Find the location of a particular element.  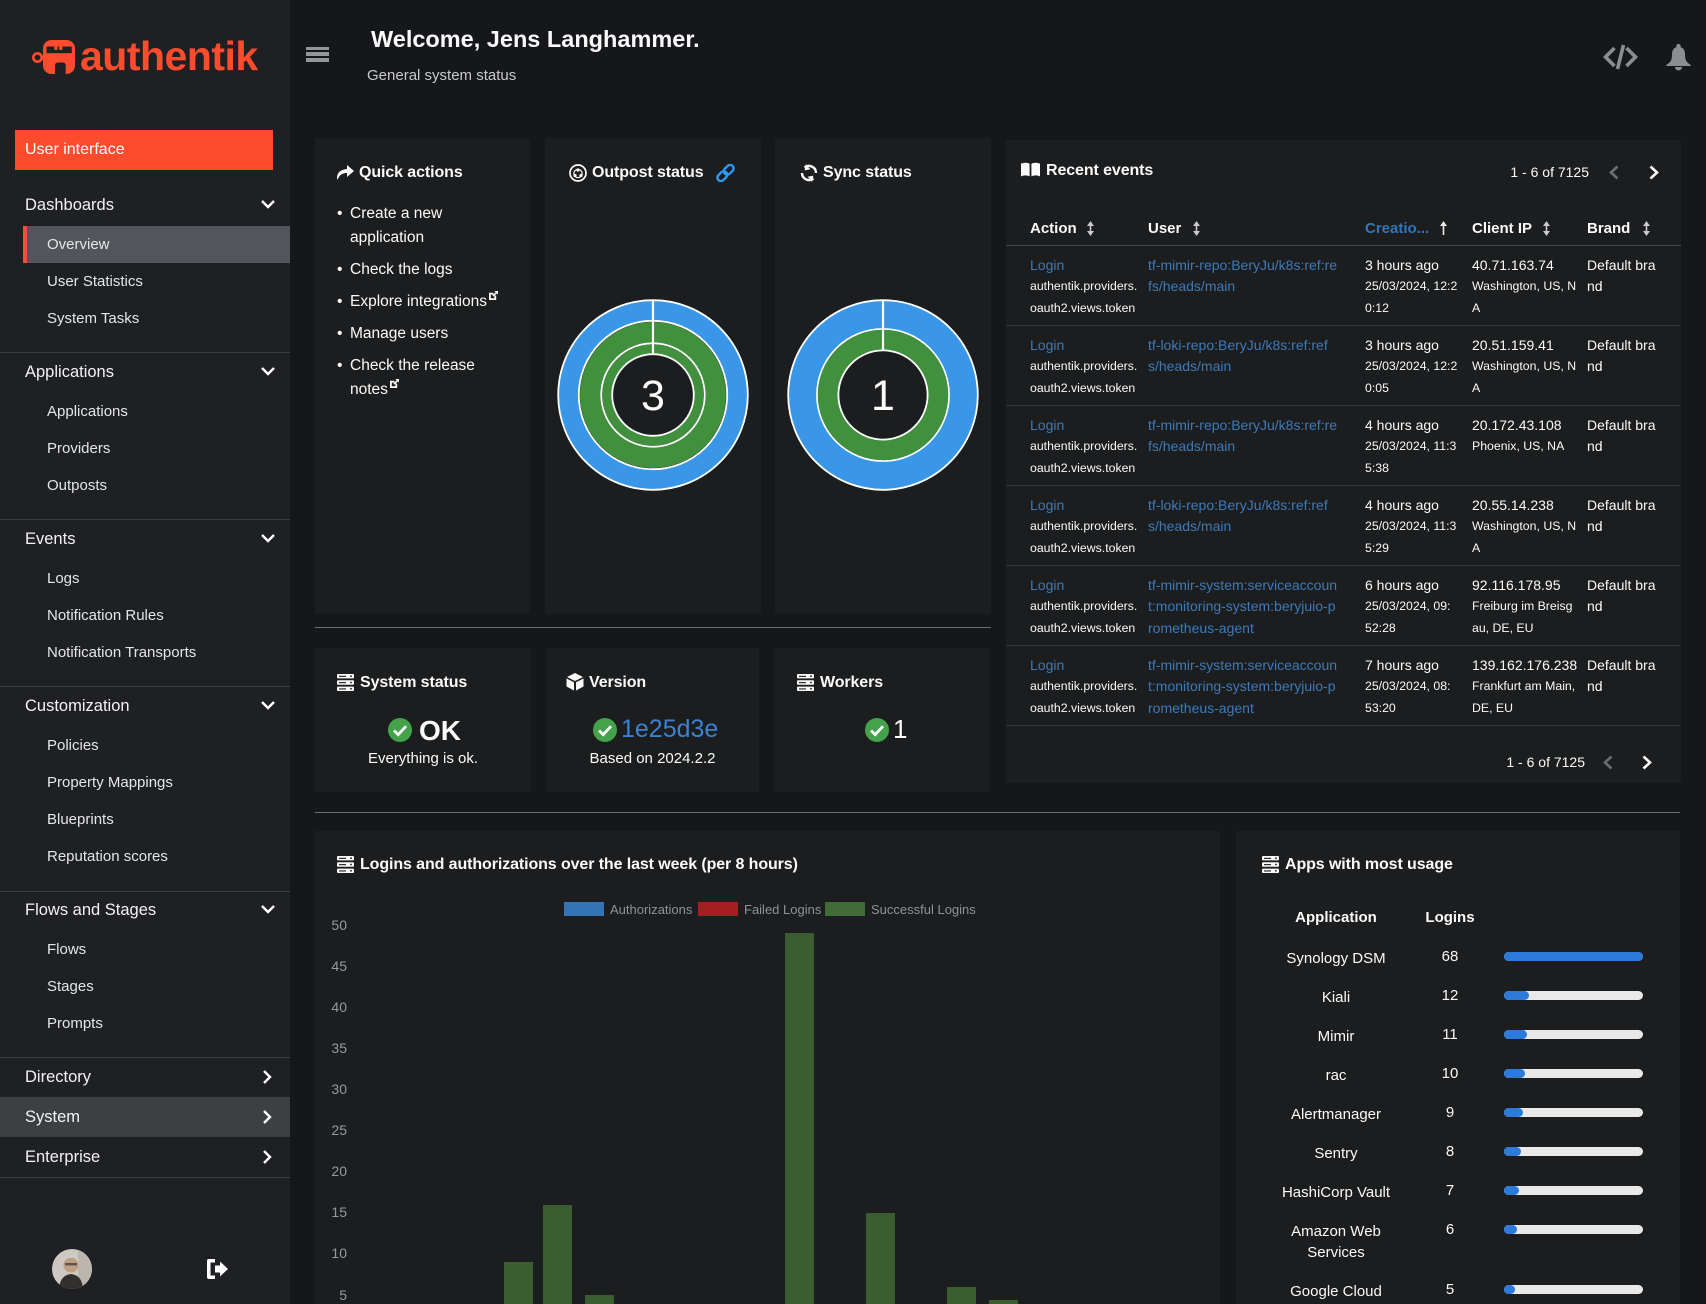

svg-text: 3 is located at coordinates (653, 396).